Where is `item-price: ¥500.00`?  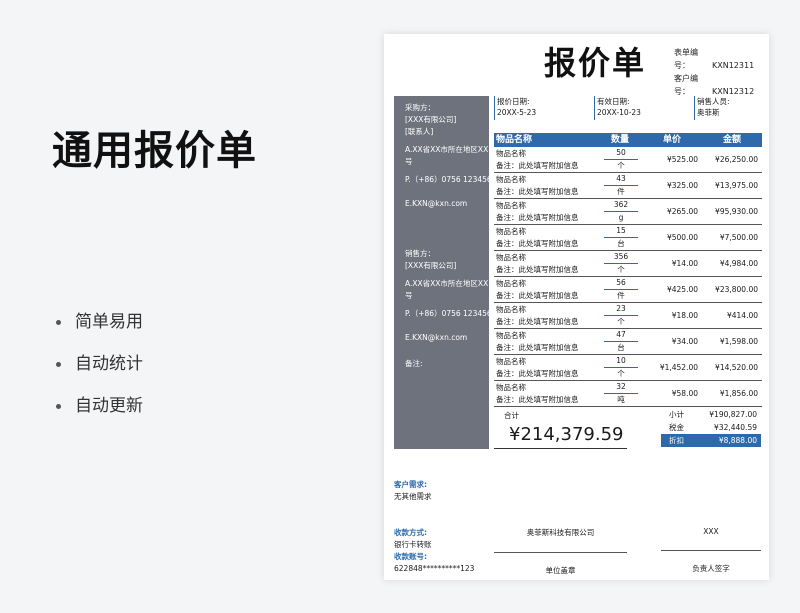
item-price: ¥500.00 is located at coordinates (672, 237).